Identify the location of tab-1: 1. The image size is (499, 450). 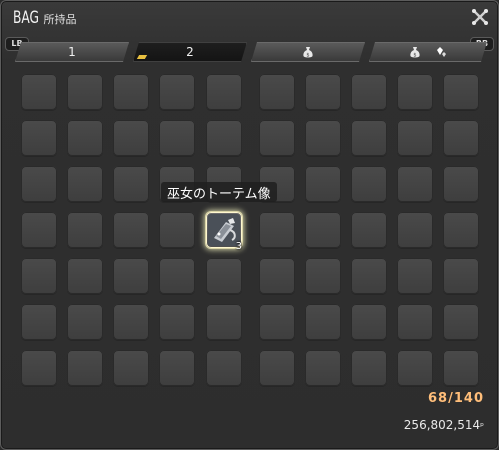
(72, 52).